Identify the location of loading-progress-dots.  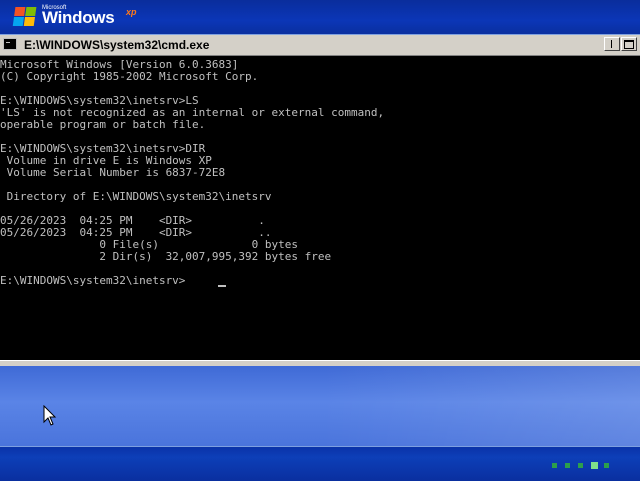
(584, 466).